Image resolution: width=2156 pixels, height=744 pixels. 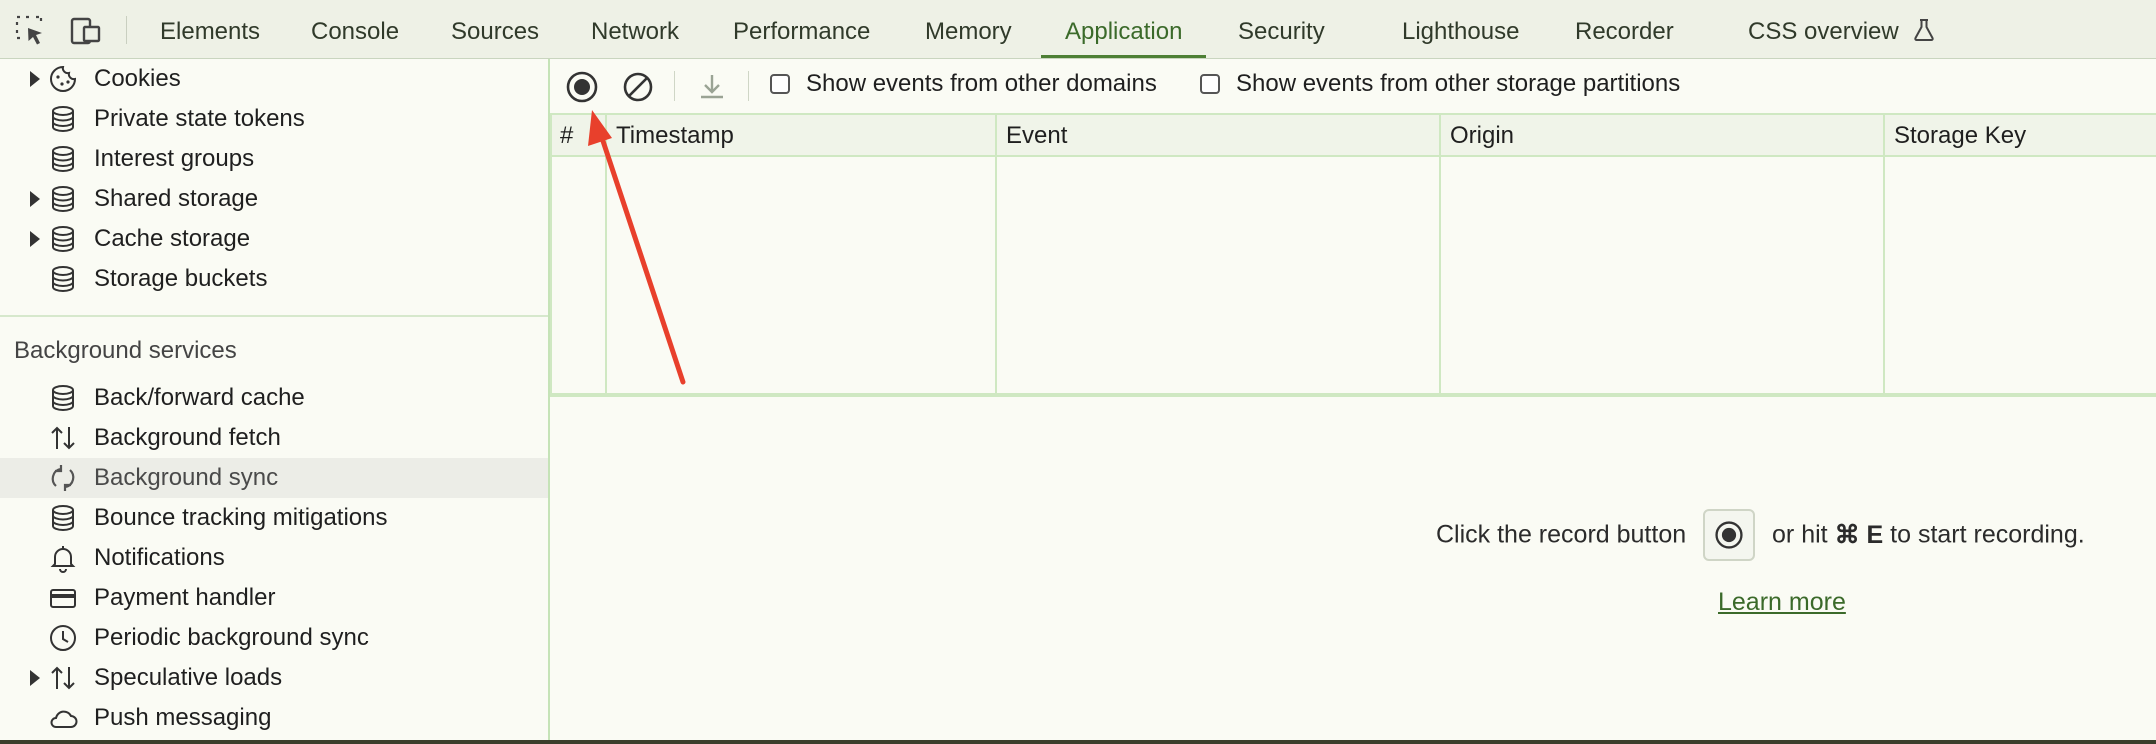 I want to click on sidebar-item-push-messaging: Push messaging, so click(x=274, y=718).